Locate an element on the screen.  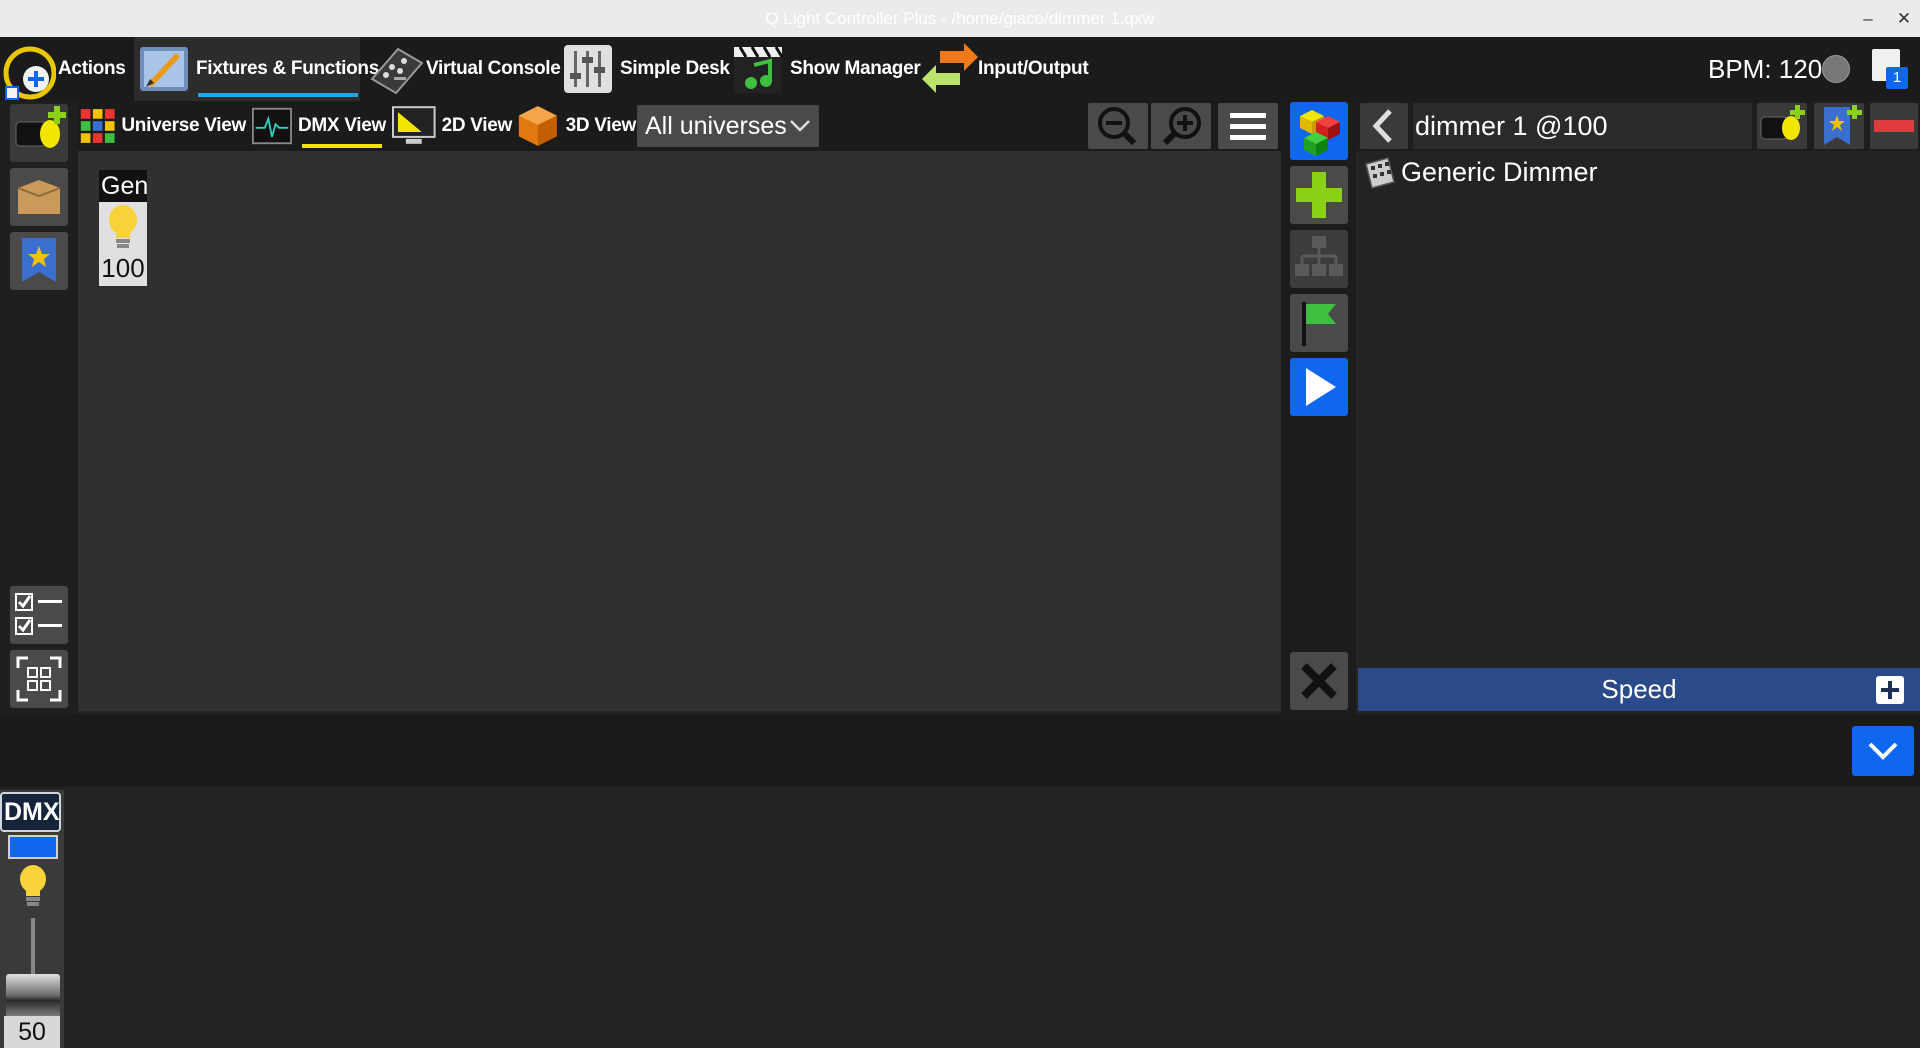
palettes-button is located at coordinates (39, 261).